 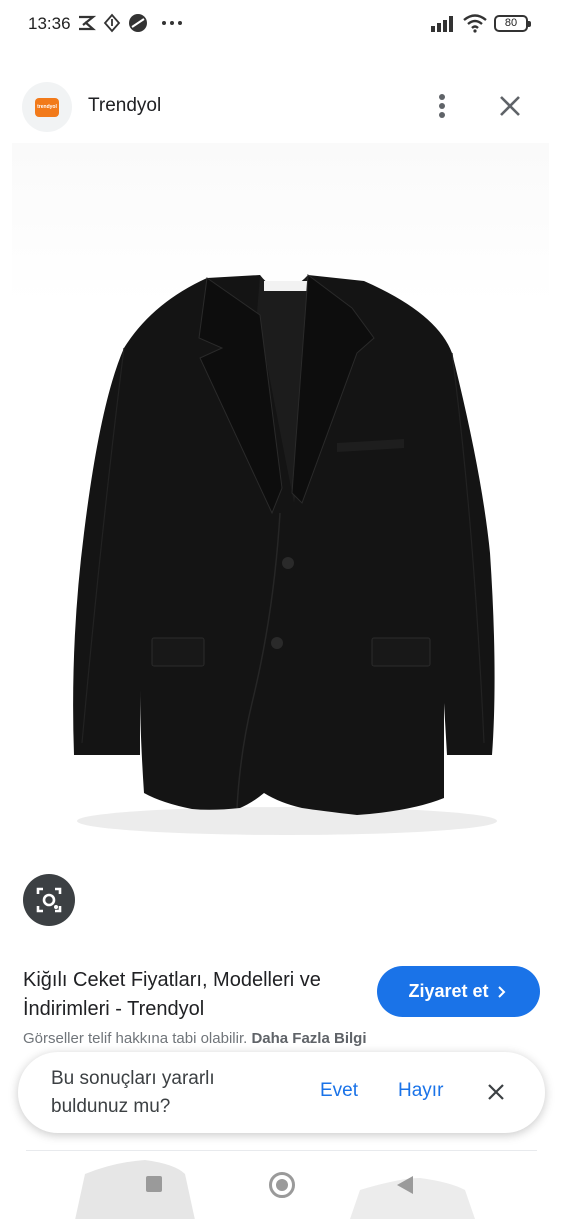 What do you see at coordinates (124, 106) in the screenshot?
I see `site-name: Trendyol` at bounding box center [124, 106].